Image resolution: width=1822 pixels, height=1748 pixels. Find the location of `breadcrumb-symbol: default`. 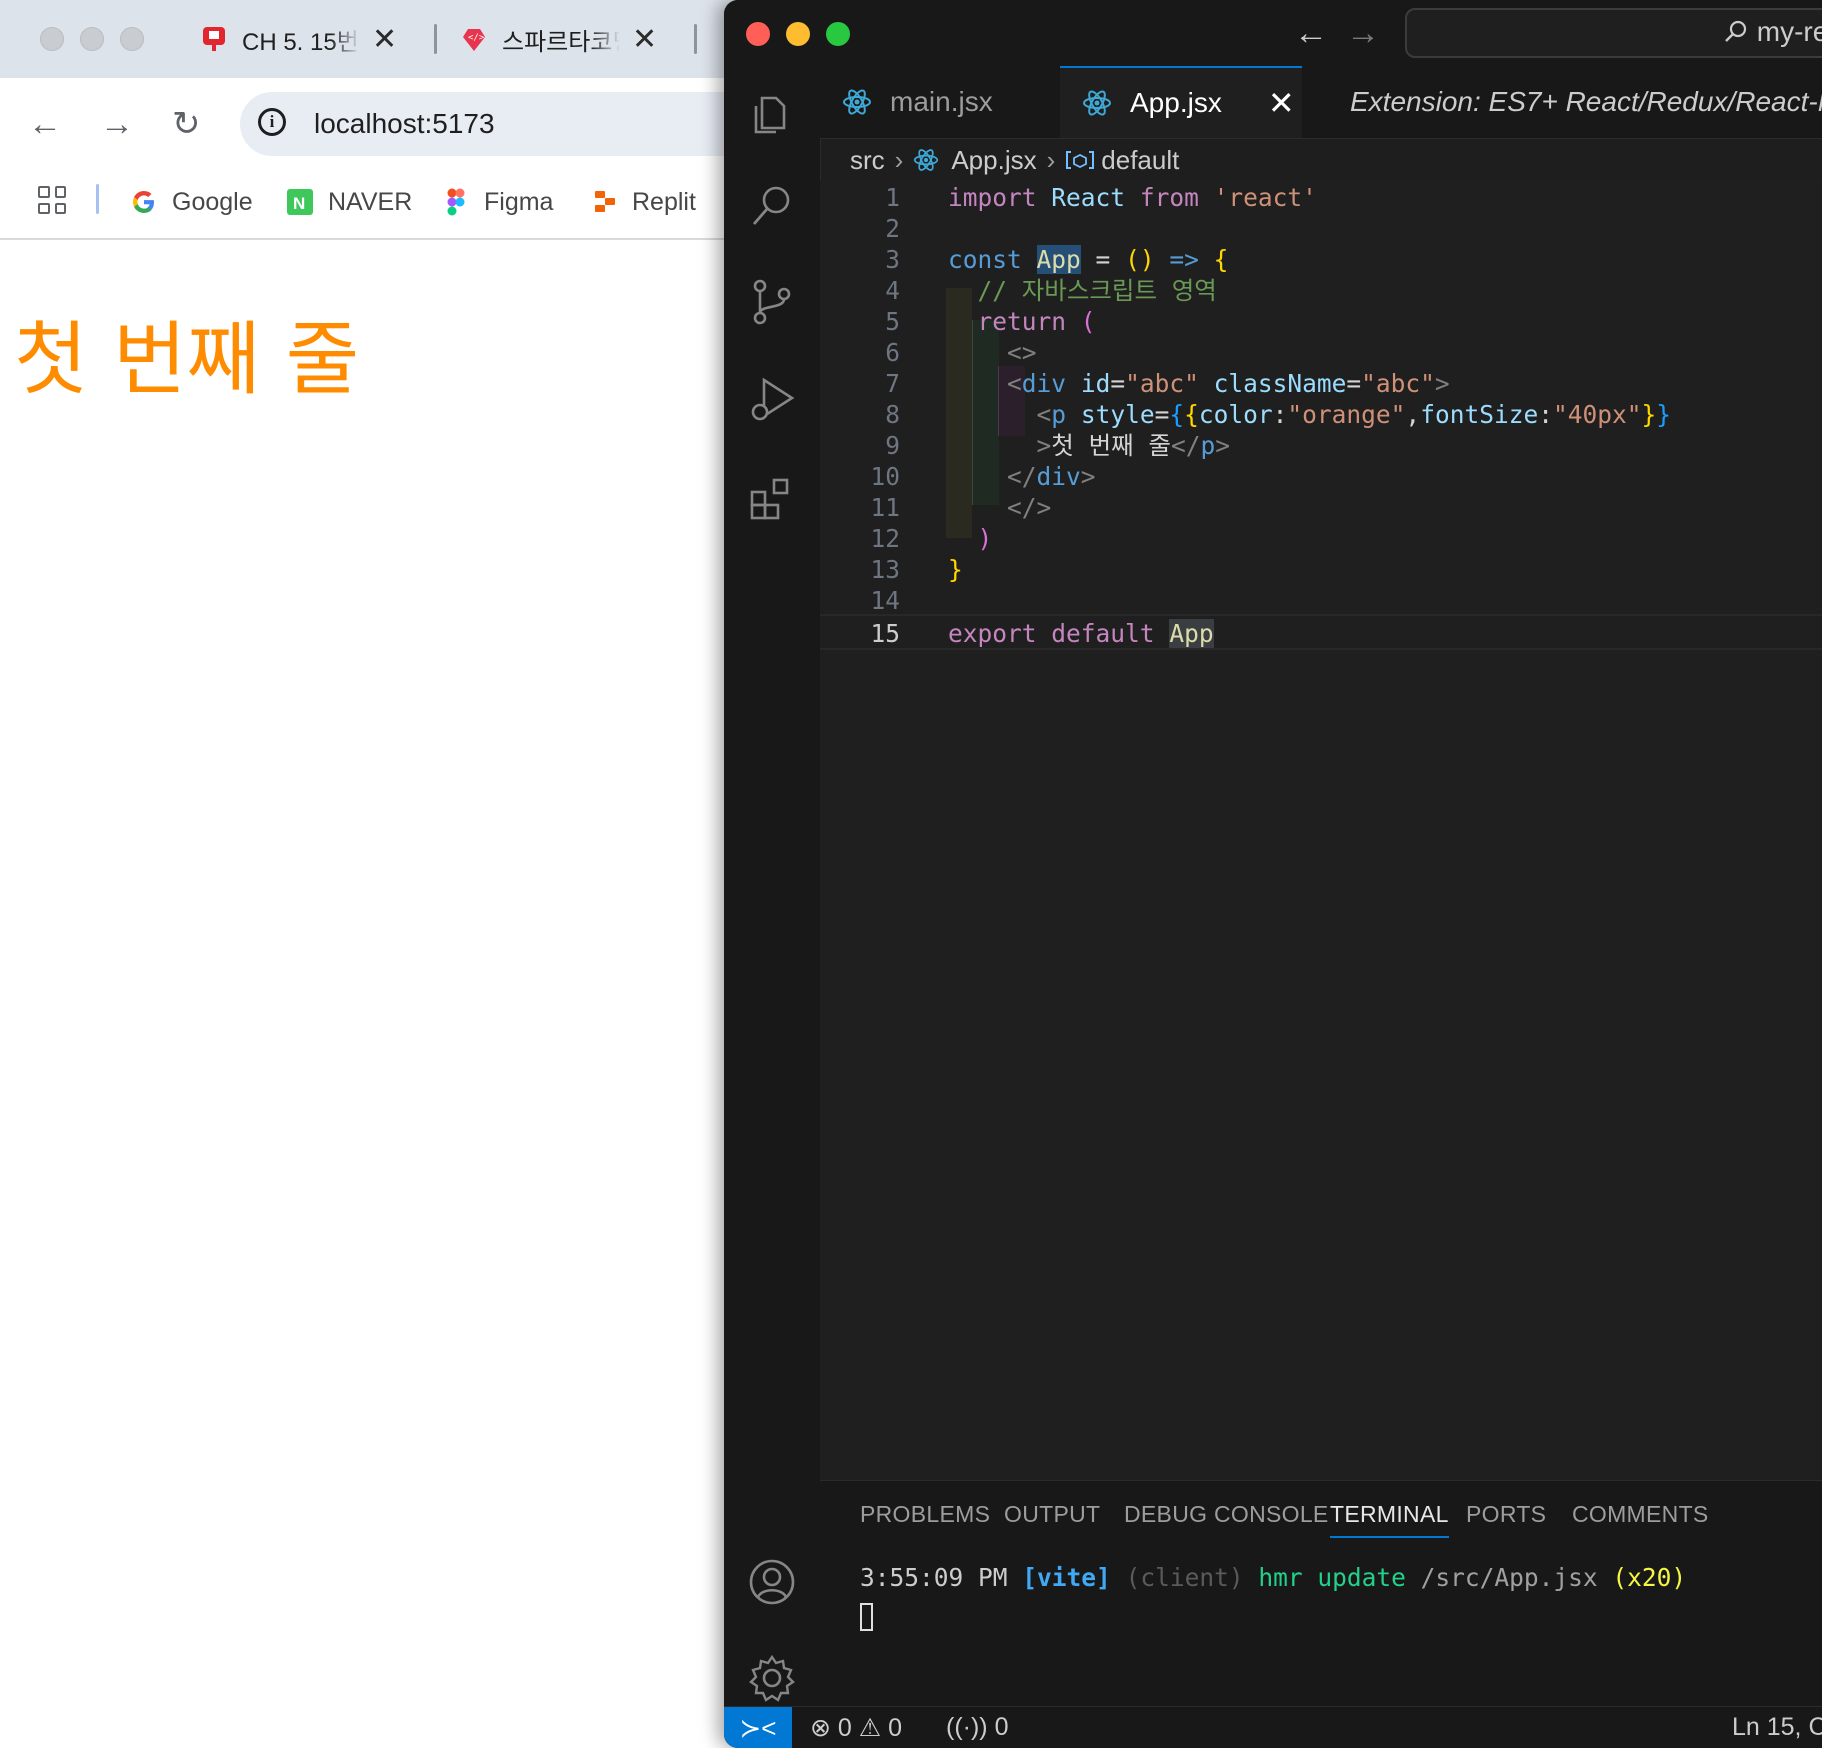

breadcrumb-symbol: default is located at coordinates (1140, 160).